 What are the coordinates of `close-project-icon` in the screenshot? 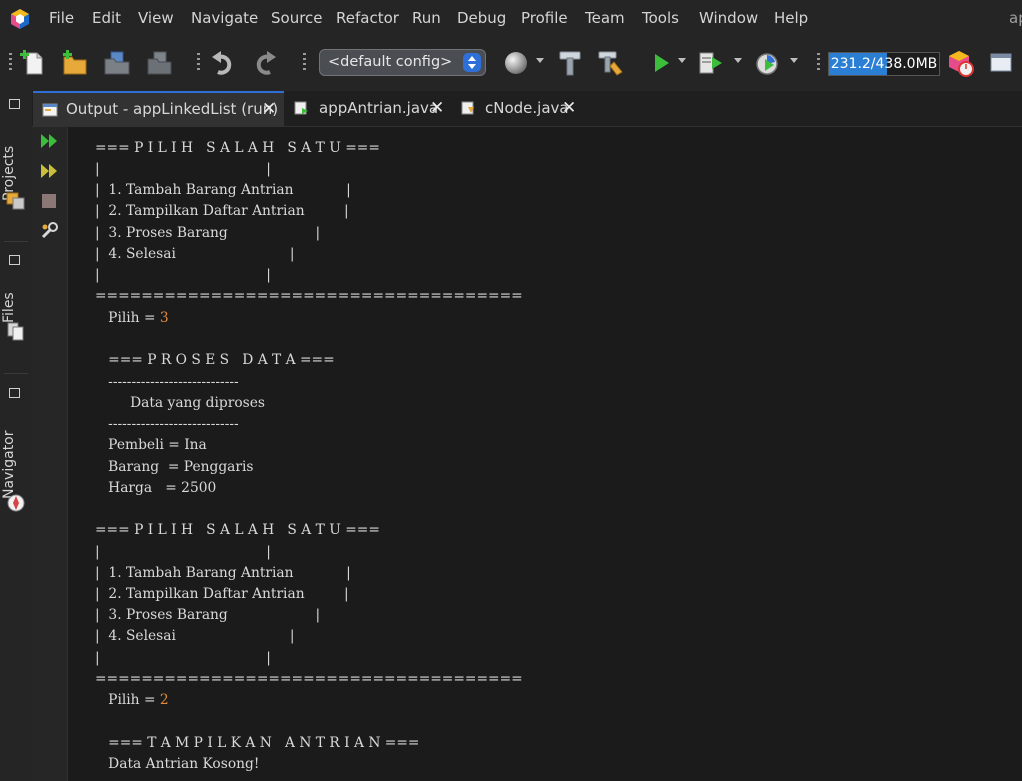 It's located at (159, 63).